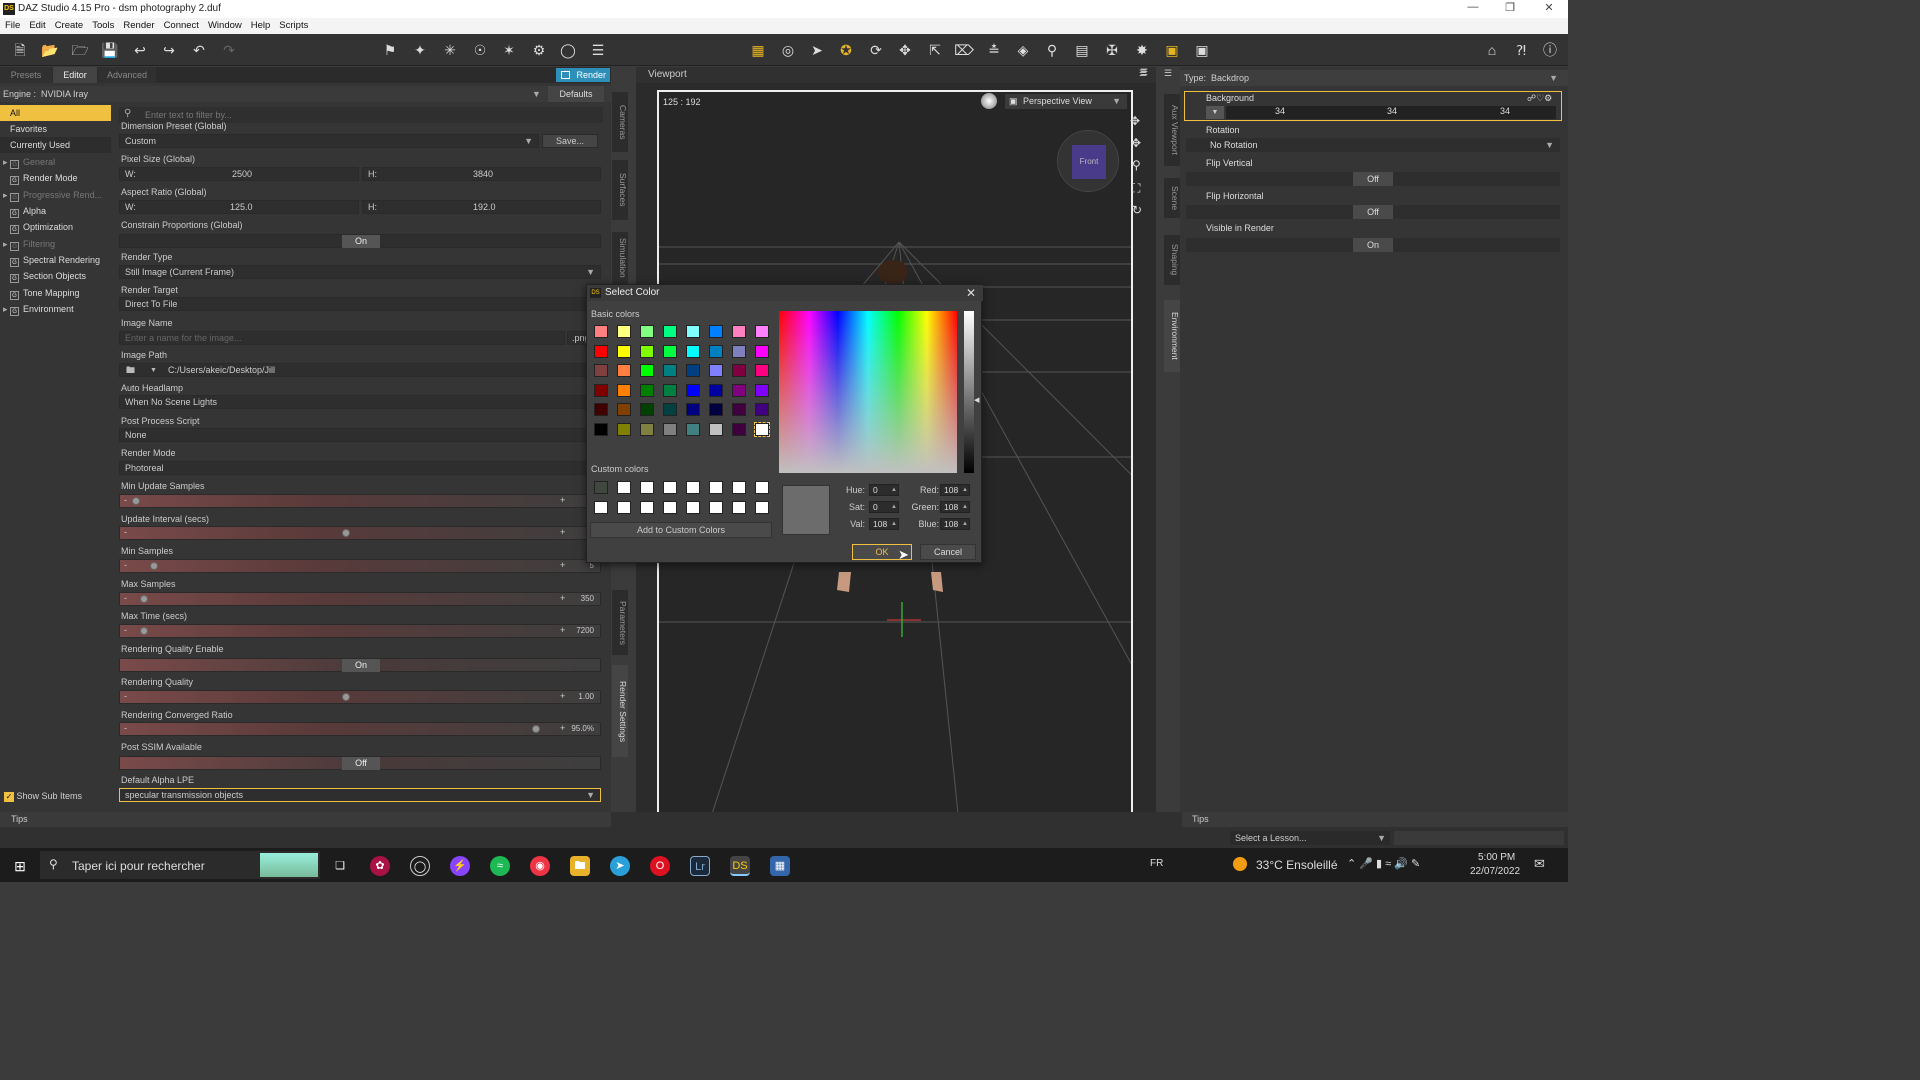 The height and width of the screenshot is (1080, 1920). Describe the element at coordinates (138, 24) in the screenshot. I see `menu-render: Render` at that location.